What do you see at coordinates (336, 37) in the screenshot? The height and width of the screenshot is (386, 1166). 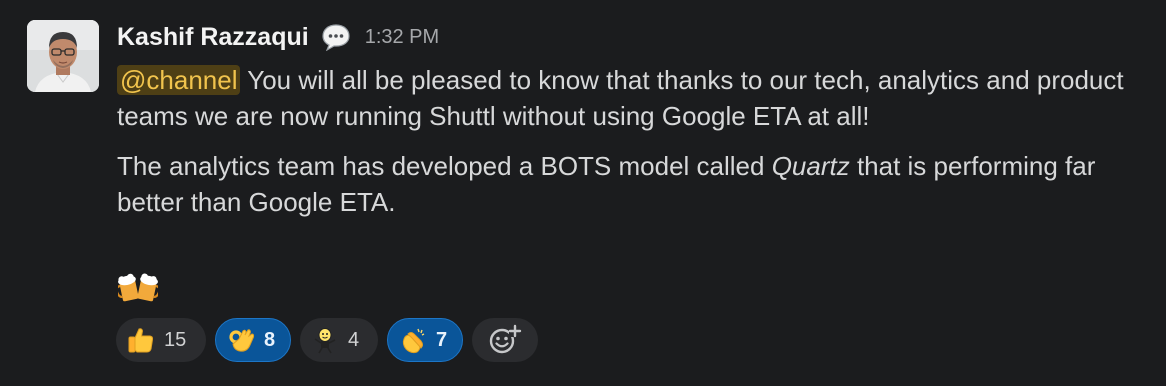 I see `speech-bubble-icon` at bounding box center [336, 37].